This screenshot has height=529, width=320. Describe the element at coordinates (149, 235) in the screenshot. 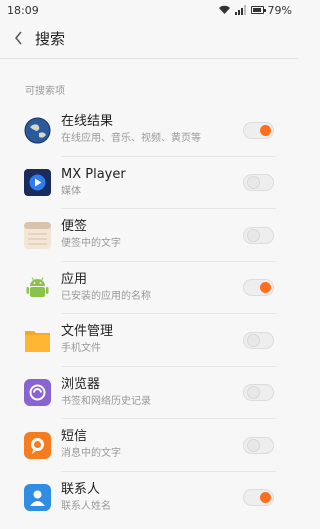

I see `list-item-notes: 便签 便签中的文字` at that location.